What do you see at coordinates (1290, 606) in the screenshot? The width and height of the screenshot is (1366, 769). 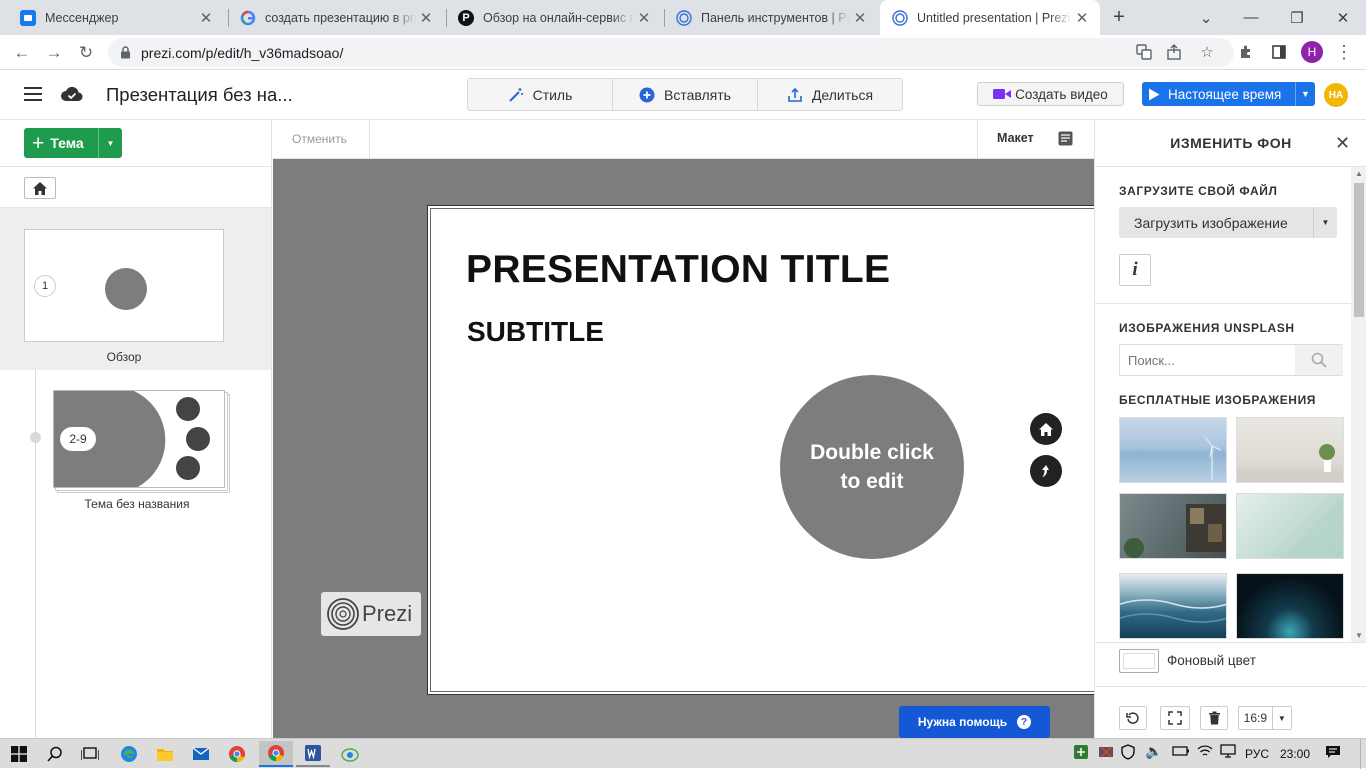 I see `free-image-dark-particles` at bounding box center [1290, 606].